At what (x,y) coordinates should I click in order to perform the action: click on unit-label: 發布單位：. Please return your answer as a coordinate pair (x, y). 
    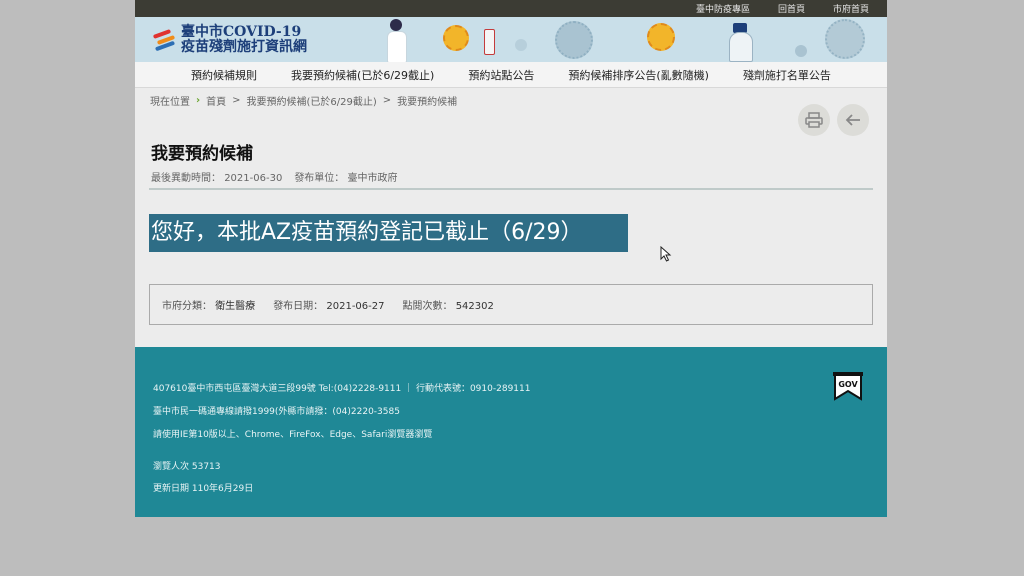
    Looking at the image, I should click on (319, 178).